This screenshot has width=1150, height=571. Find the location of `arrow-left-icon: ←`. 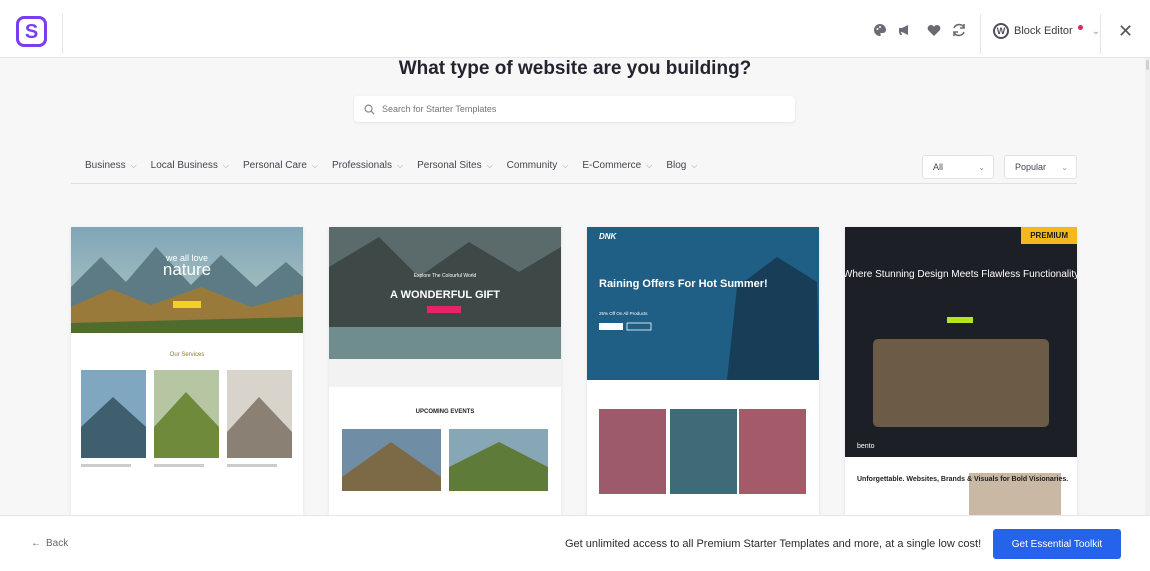

arrow-left-icon: ← is located at coordinates (36, 543).